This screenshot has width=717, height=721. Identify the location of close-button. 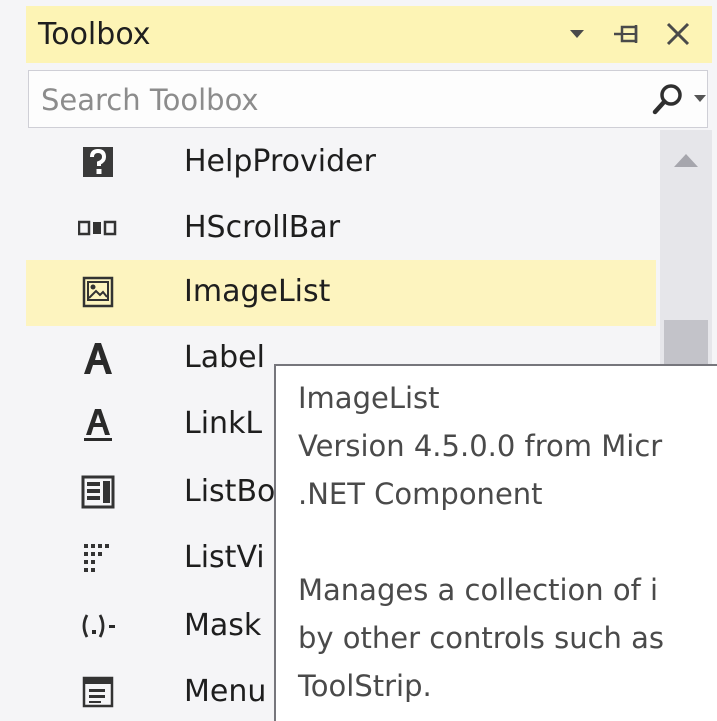
(678, 34).